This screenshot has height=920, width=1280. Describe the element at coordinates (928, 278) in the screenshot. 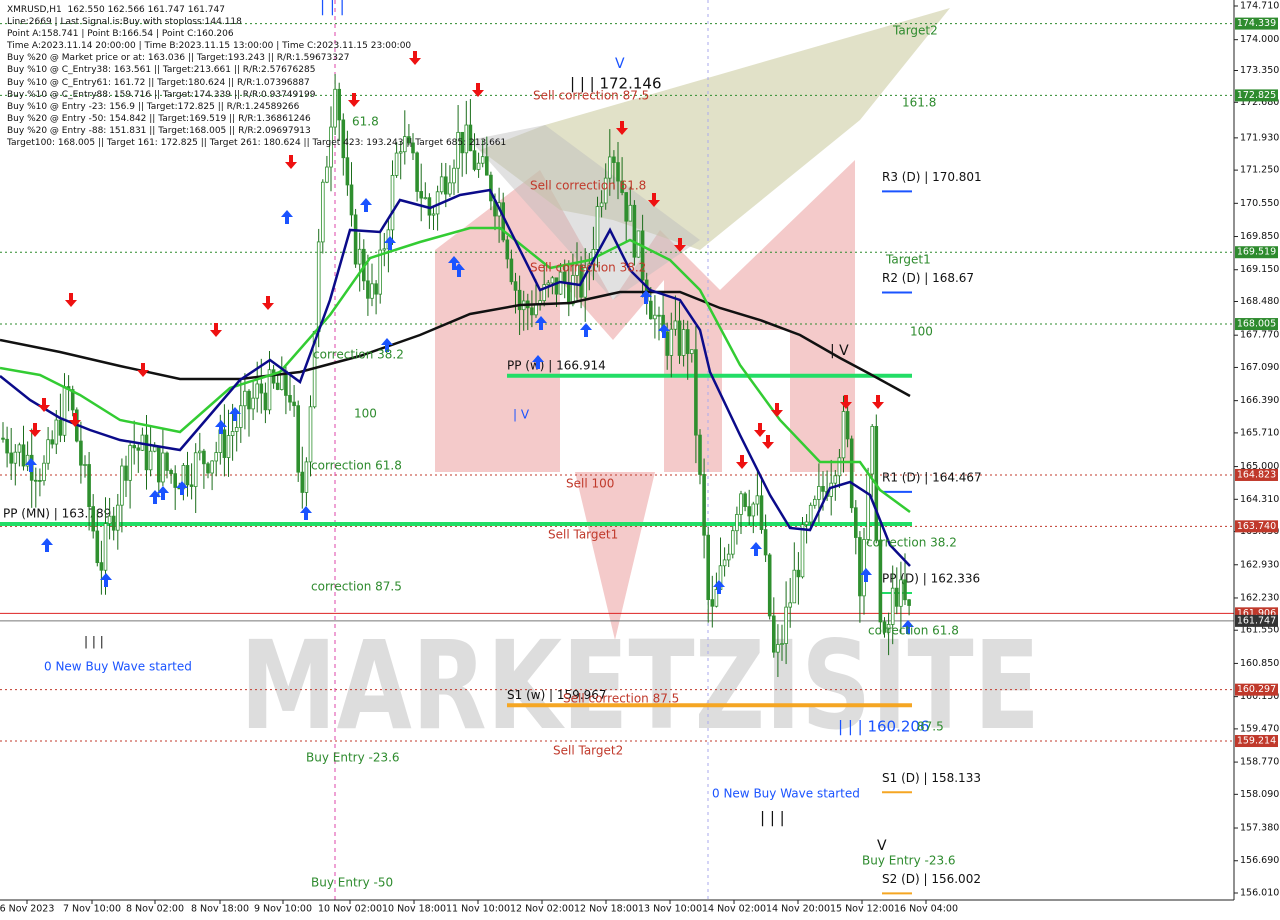

I see `pivot-level-label: R2 (D) | 168.67` at that location.